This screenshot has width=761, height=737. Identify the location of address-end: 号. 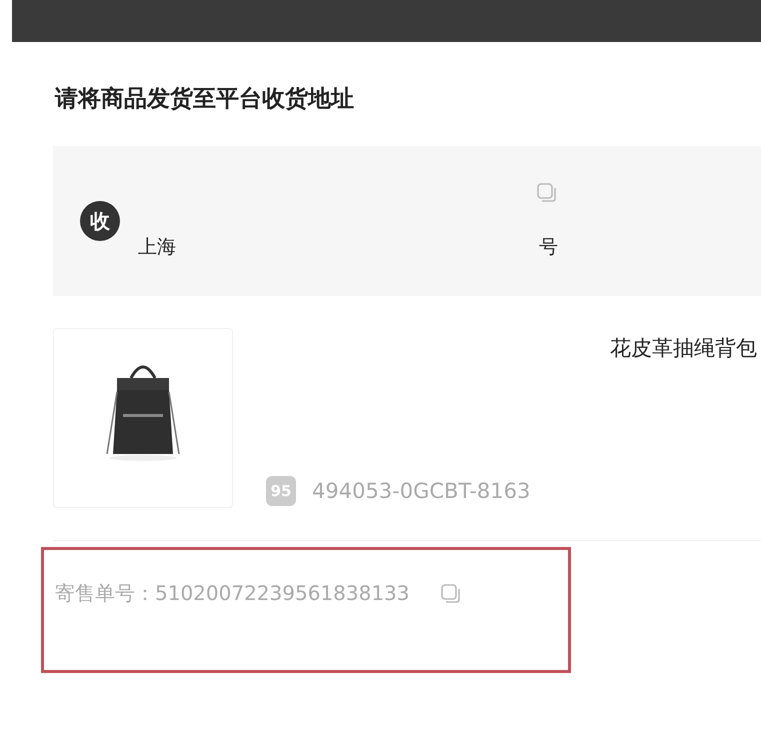
(548, 247).